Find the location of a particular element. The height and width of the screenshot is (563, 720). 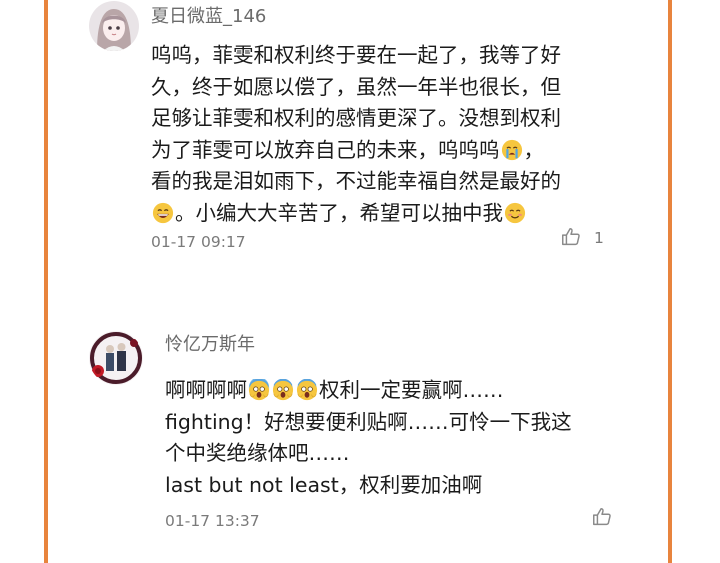

comment-line: 为了菲雯可以放弃自己的未来，呜呜呜 is located at coordinates (325, 149).